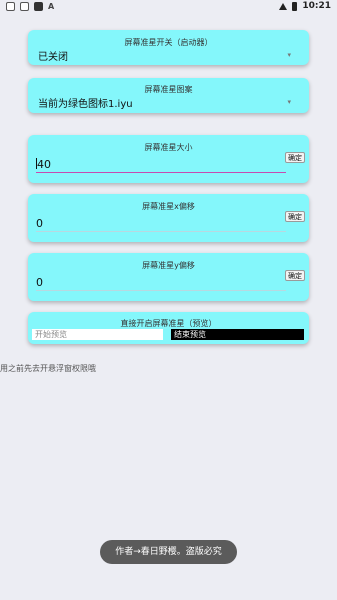  Describe the element at coordinates (168, 147) in the screenshot. I see `crosshair-size-title: 屏幕准星大小` at that location.